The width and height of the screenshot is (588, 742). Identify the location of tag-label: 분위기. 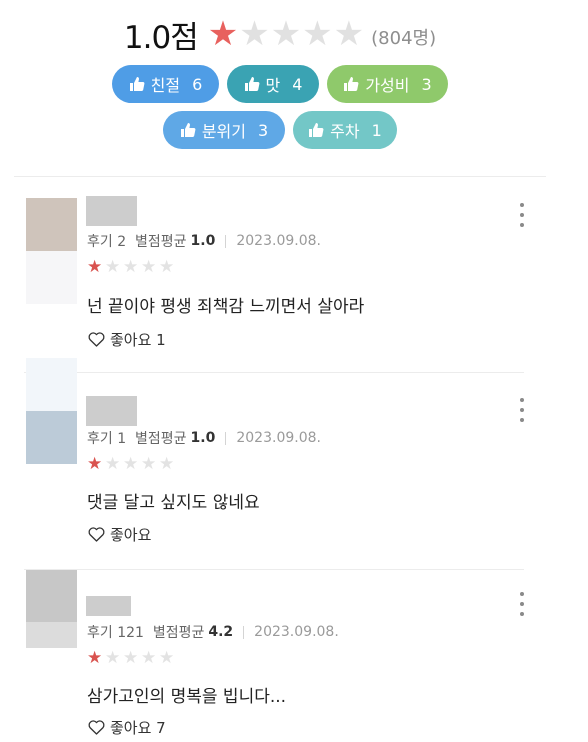
(223, 131).